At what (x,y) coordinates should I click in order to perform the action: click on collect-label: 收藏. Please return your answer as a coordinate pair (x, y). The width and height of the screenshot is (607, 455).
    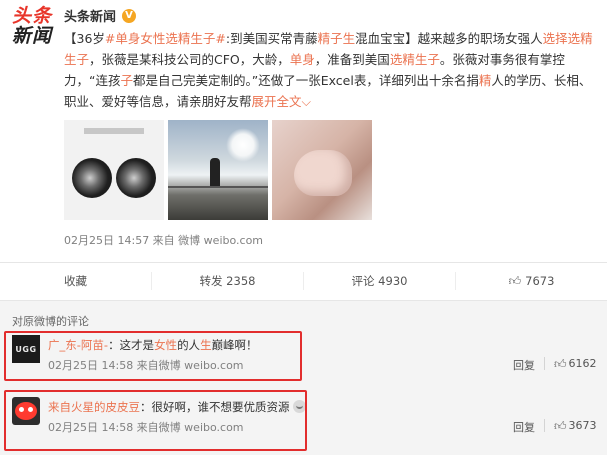
    Looking at the image, I should click on (75, 281).